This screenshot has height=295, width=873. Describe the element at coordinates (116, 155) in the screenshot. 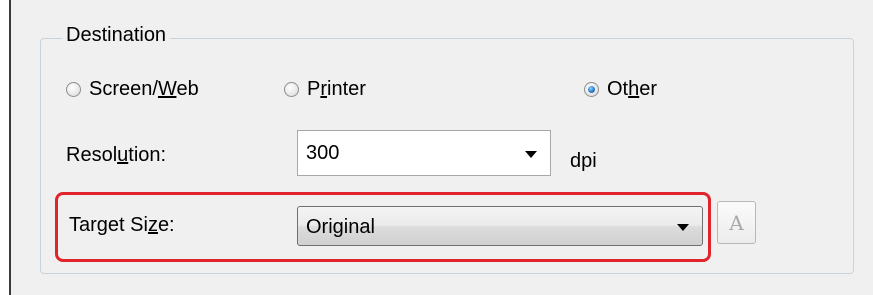

I see `resolution-label: Resolution:` at that location.